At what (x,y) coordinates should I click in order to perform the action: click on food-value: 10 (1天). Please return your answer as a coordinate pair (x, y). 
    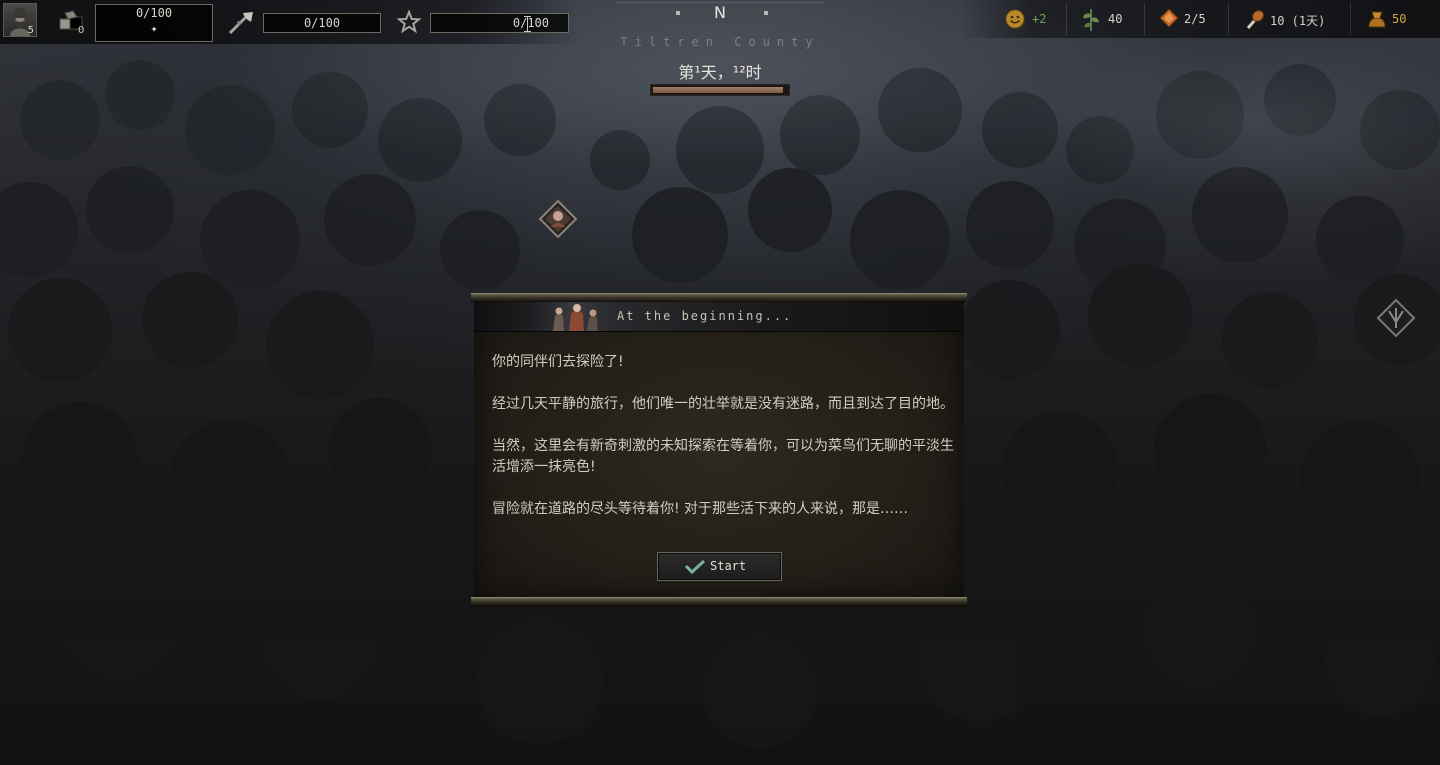
    Looking at the image, I should click on (1298, 21).